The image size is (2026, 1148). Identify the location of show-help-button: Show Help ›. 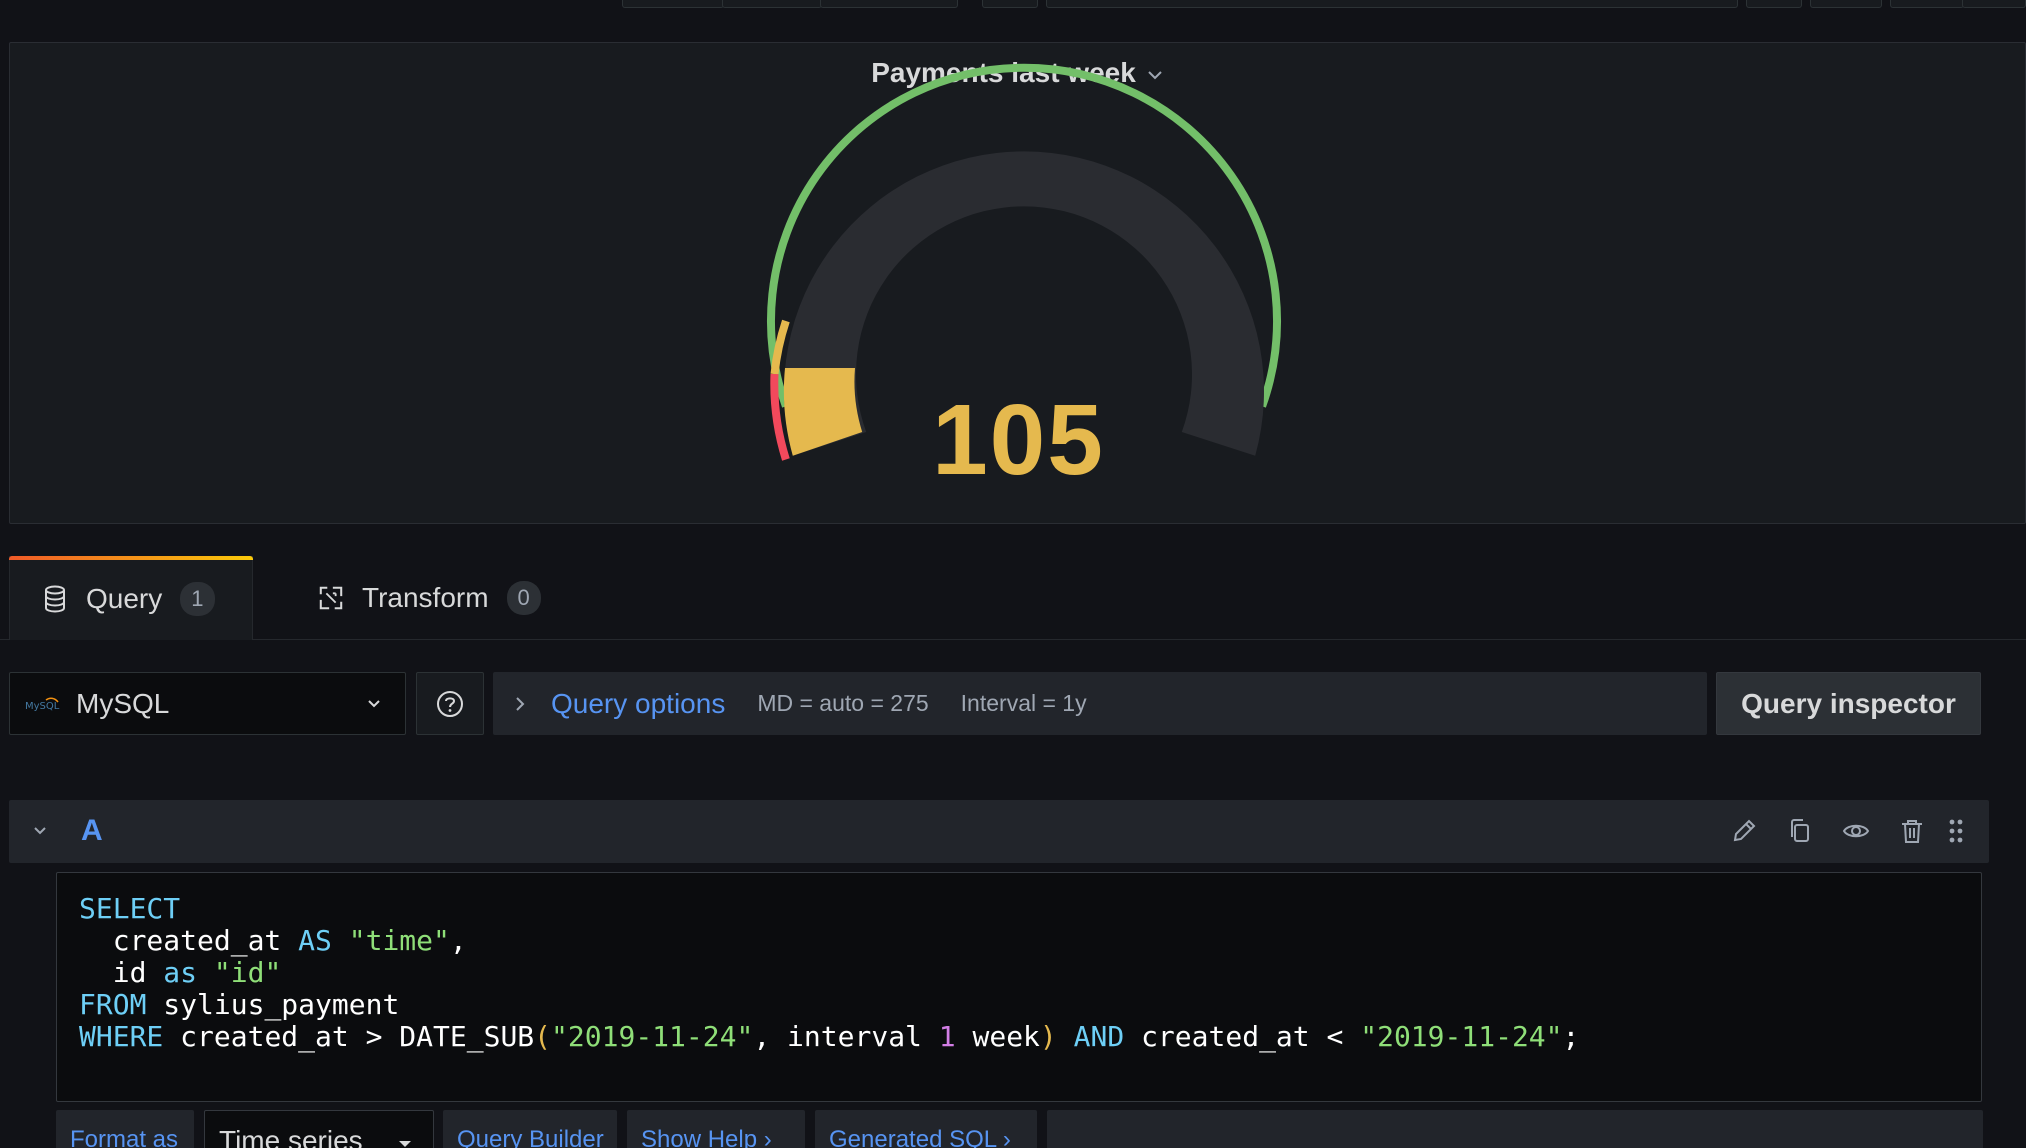
(716, 1129).